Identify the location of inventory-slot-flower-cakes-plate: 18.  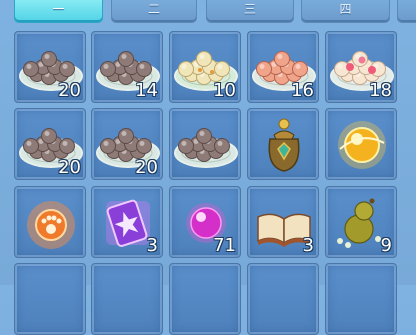
(361, 67).